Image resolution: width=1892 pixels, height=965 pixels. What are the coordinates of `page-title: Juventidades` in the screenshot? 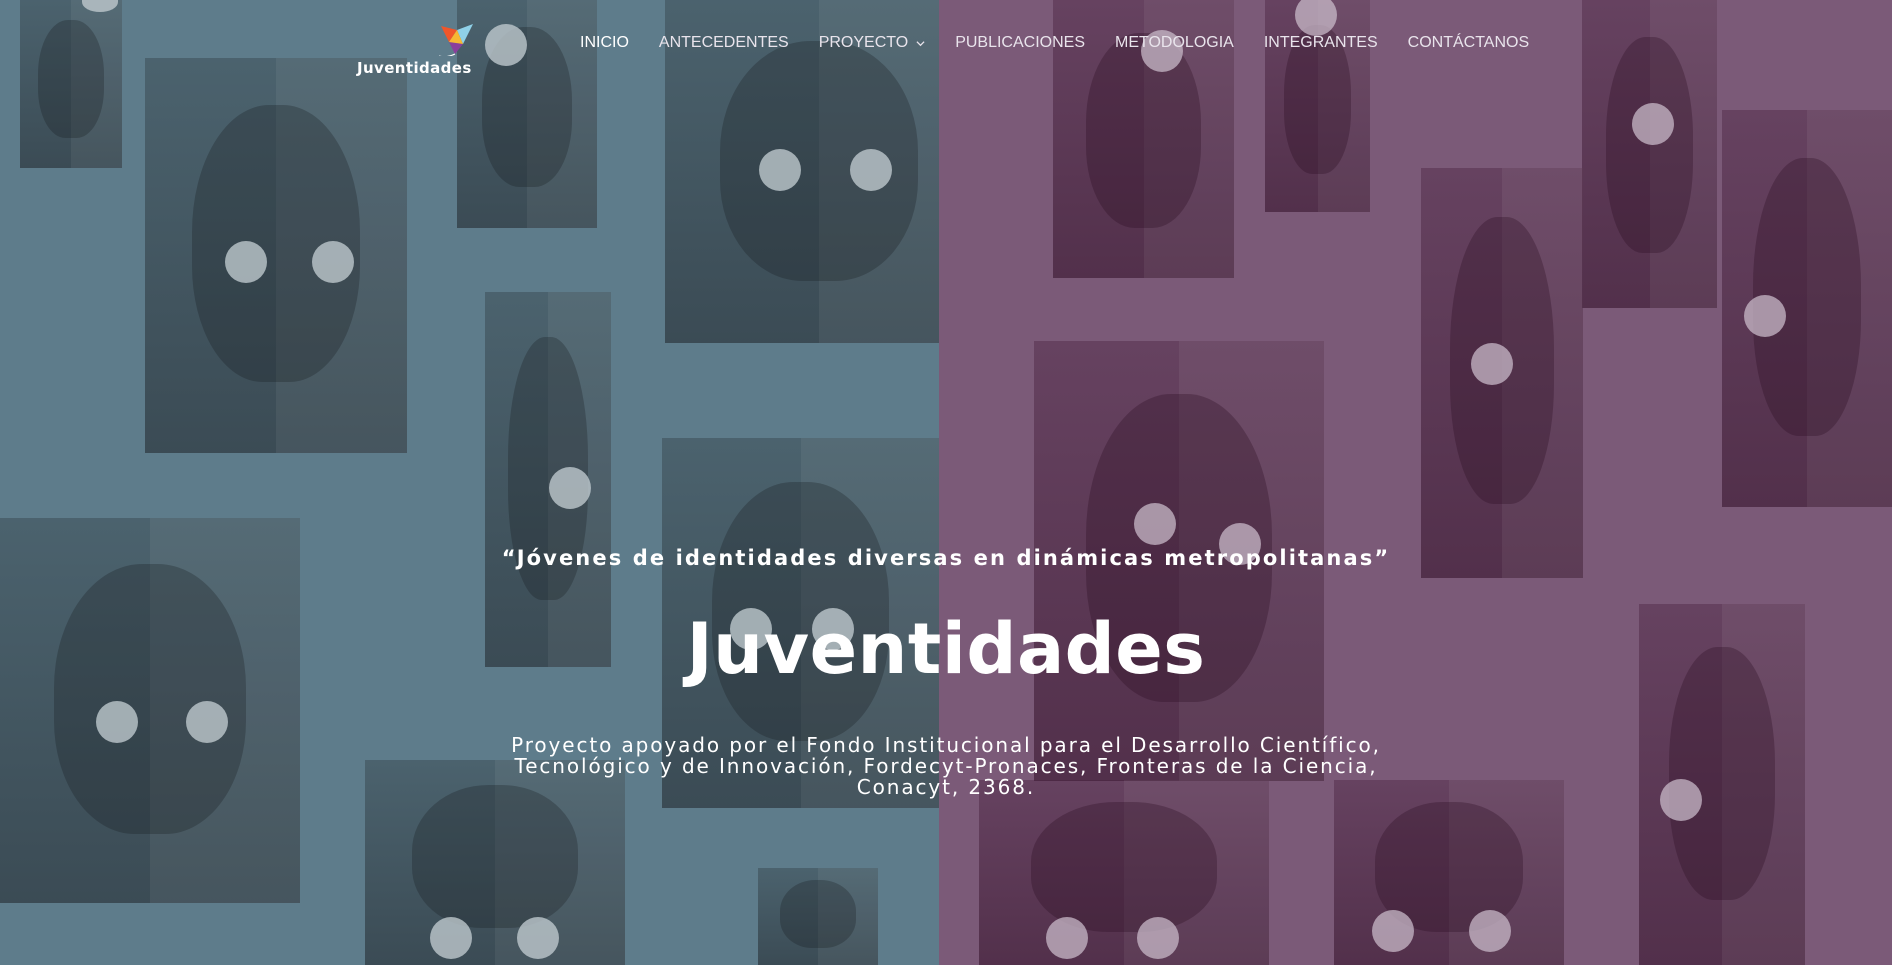 It's located at (946, 649).